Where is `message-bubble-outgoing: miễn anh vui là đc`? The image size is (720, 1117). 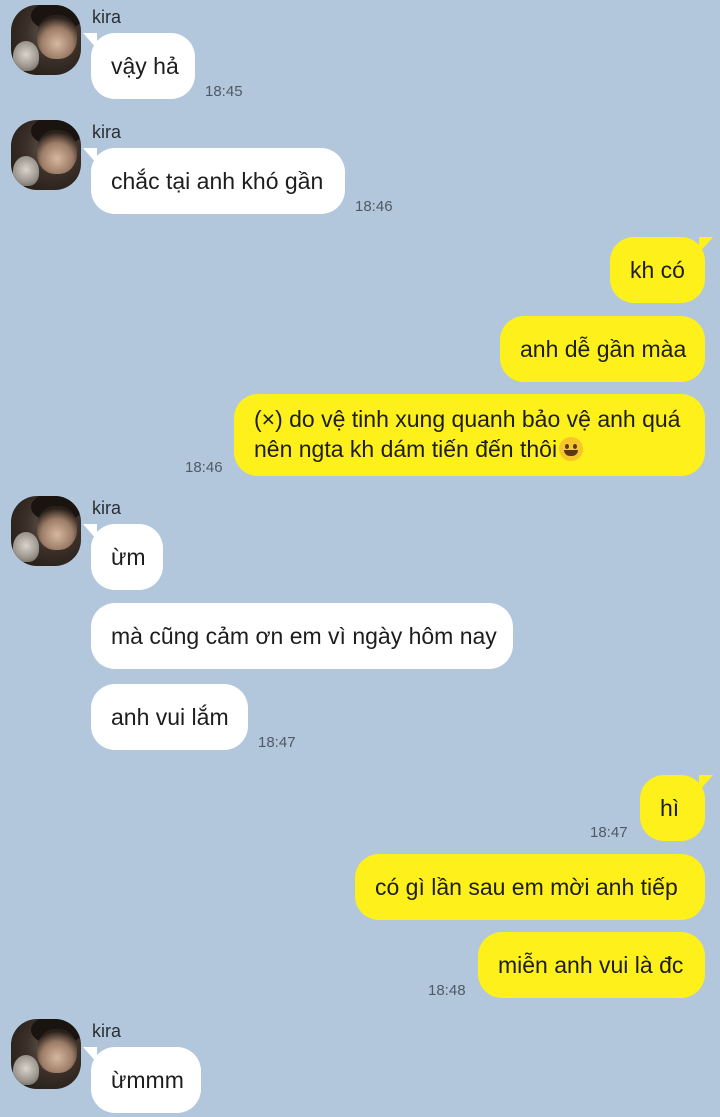 message-bubble-outgoing: miễn anh vui là đc is located at coordinates (591, 965).